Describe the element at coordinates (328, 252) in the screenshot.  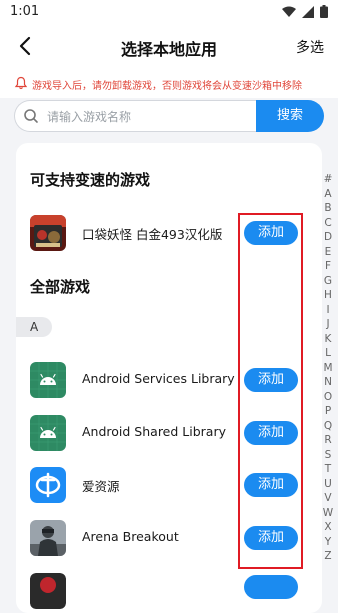
I see `alphabet-index-letter: E` at that location.